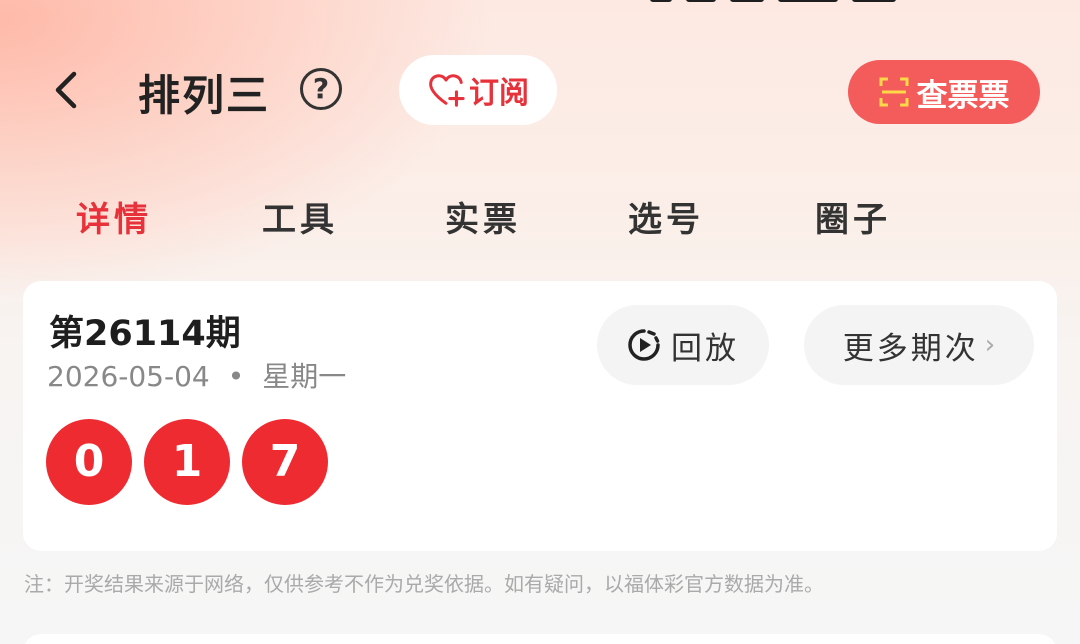 The width and height of the screenshot is (1080, 644). I want to click on tab-bar: 详情 工具 实票 选号 圈子, so click(540, 217).